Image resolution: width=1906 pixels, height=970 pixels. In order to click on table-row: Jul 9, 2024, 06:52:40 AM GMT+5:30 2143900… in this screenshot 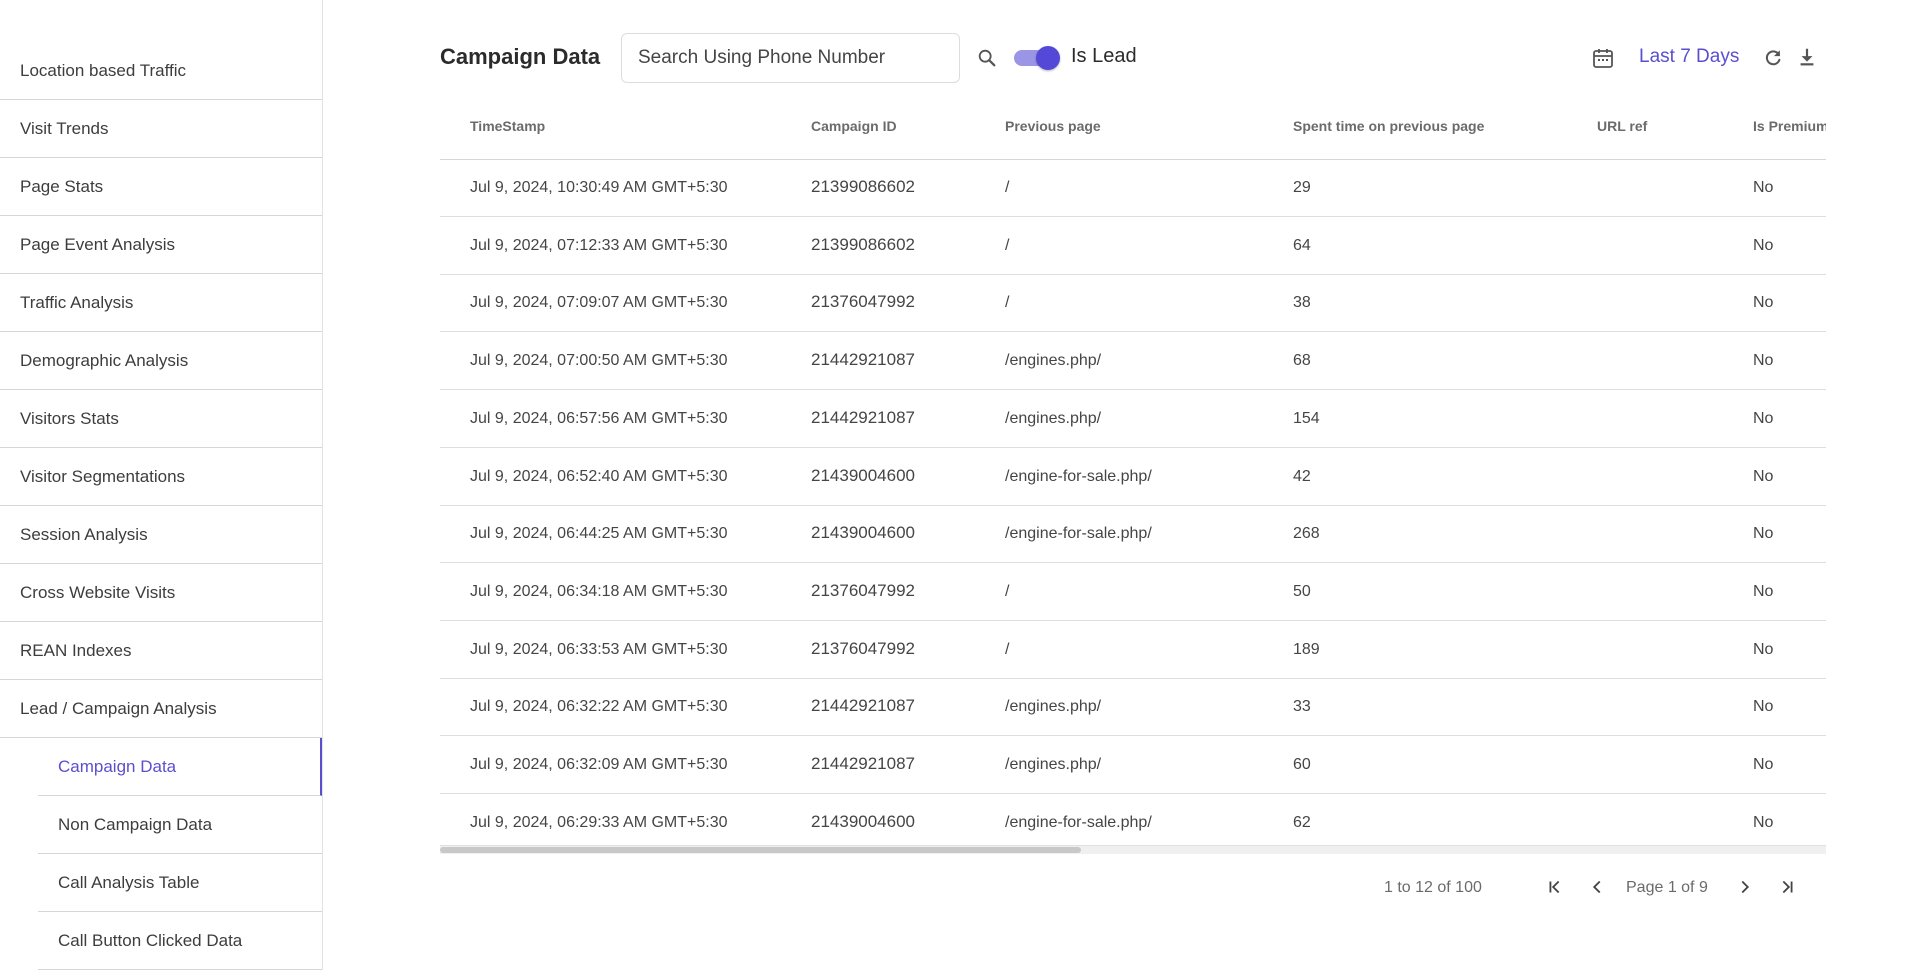, I will do `click(1133, 477)`.